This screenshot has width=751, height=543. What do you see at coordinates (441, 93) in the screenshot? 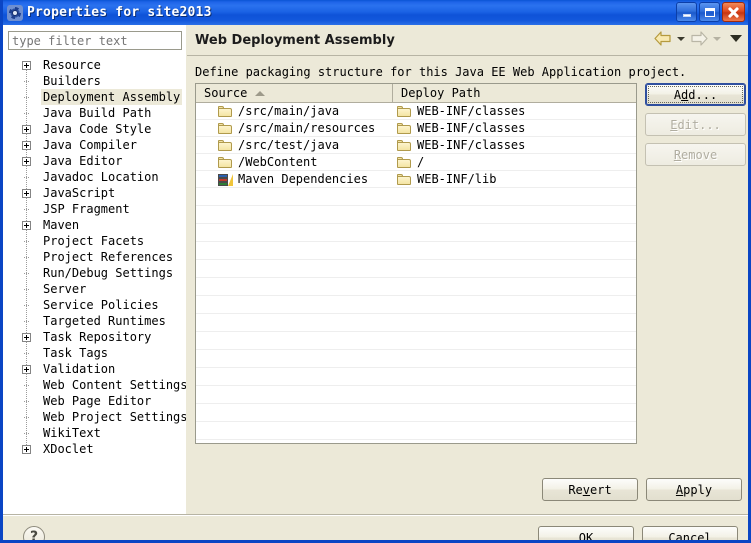
I see `column-header-deploy-path-label: Deploy Path` at bounding box center [441, 93].